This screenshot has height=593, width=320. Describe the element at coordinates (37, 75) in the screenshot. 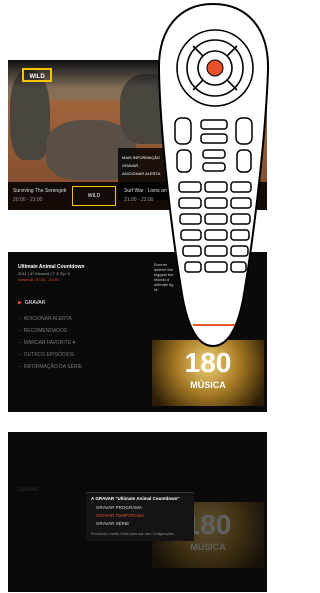

I see `channel-logo: WILD` at that location.